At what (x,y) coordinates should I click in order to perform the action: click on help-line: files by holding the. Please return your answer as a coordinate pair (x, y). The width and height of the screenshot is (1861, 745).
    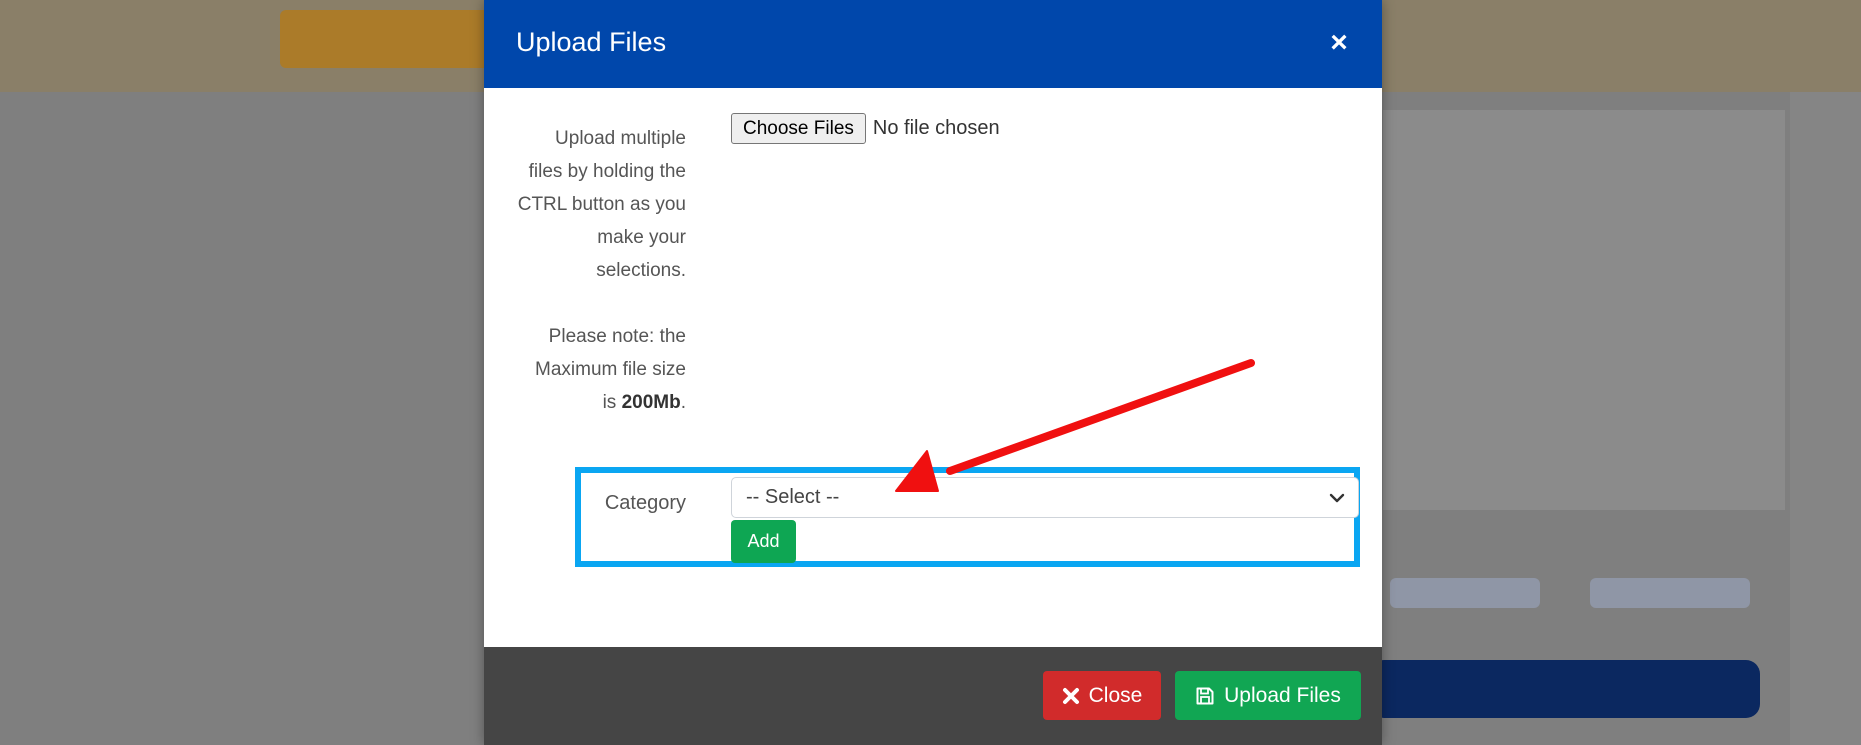
    Looking at the image, I should click on (607, 171).